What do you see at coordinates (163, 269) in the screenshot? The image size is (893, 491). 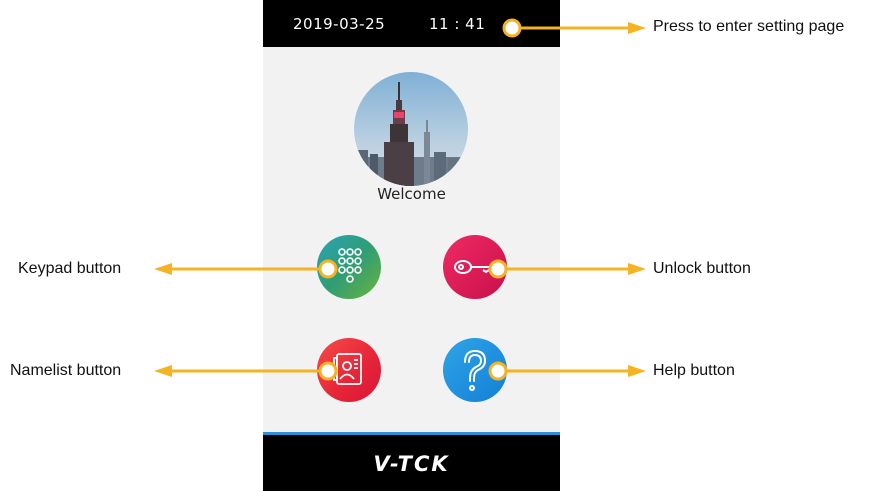 I see `keypad-arrowhead` at bounding box center [163, 269].